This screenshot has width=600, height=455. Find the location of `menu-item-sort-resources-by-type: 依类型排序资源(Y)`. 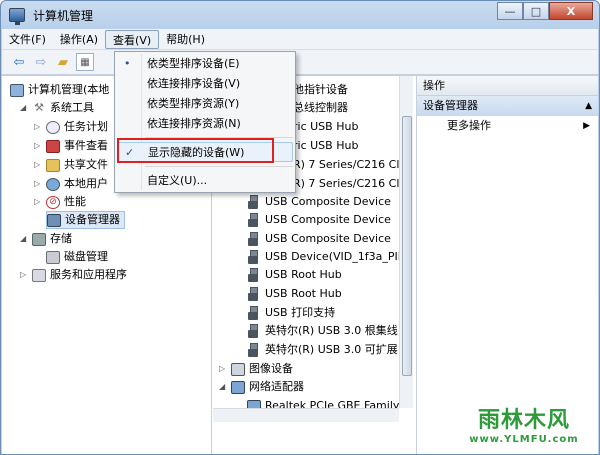

menu-item-sort-resources-by-type: 依类型排序资源(Y) is located at coordinates (205, 104).